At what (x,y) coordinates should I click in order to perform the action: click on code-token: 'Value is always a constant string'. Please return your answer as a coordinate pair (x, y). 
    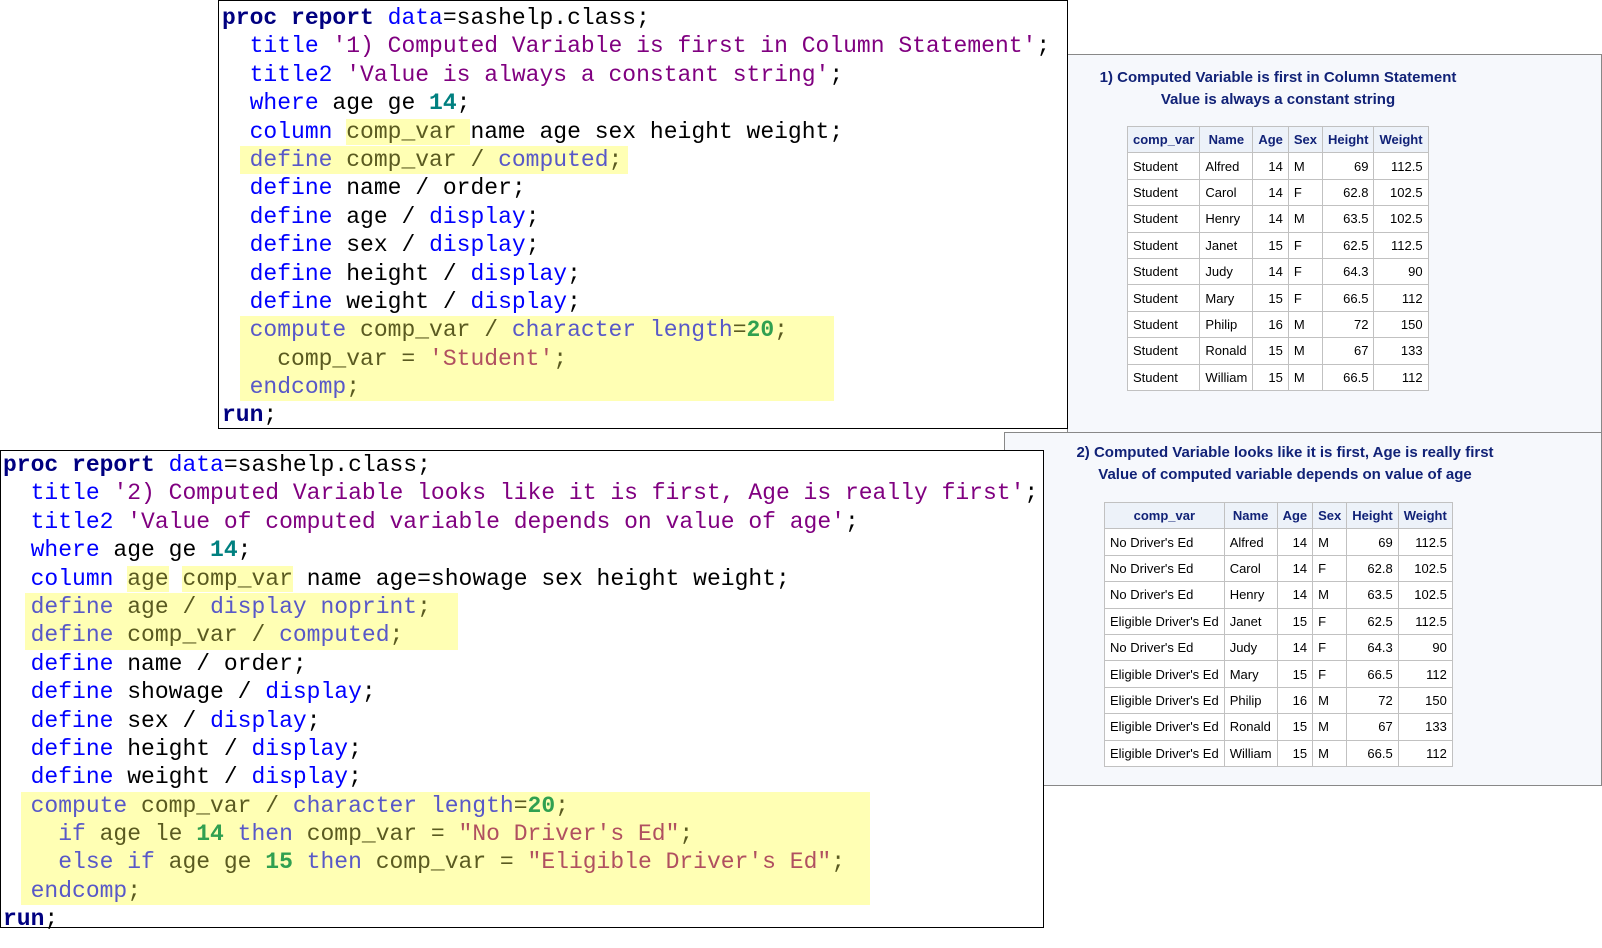
    Looking at the image, I should click on (588, 74).